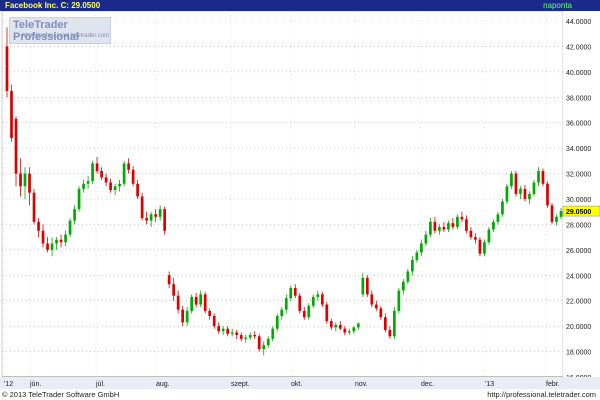  Describe the element at coordinates (578, 327) in the screenshot. I see `y-tick-label: 20.0000` at that location.